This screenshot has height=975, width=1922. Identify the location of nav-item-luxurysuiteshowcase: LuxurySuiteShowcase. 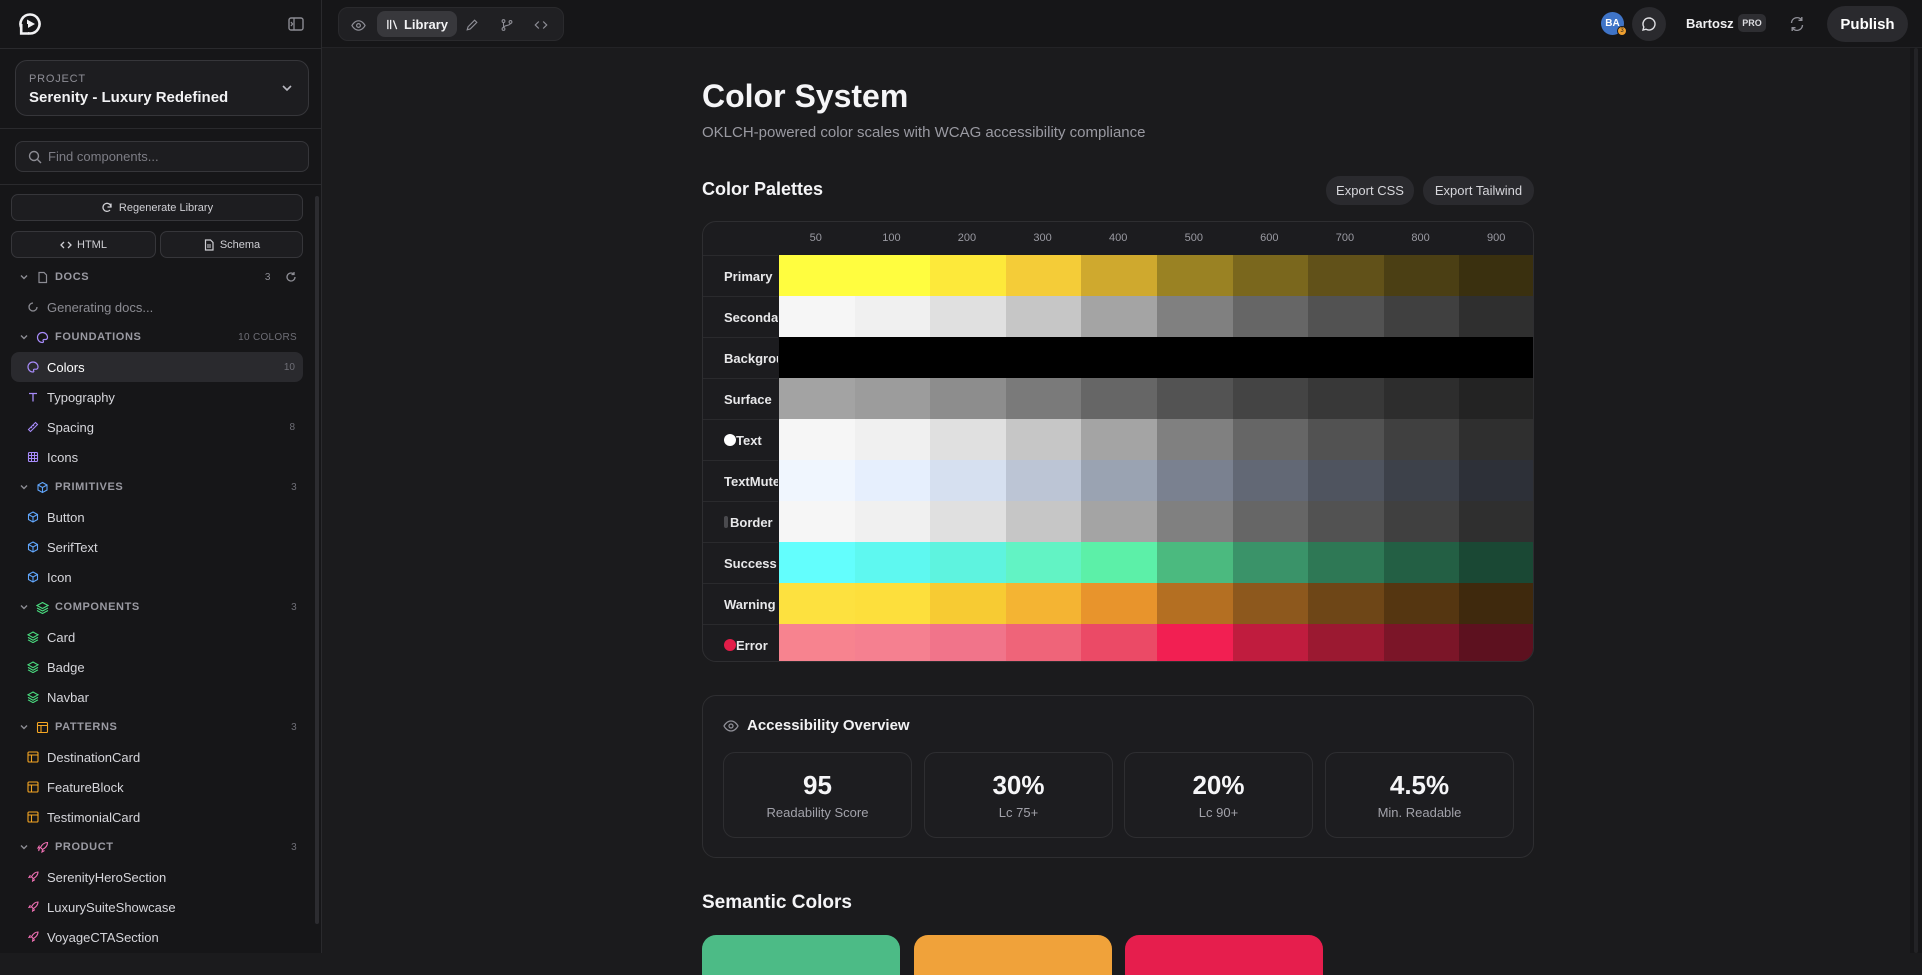
(157, 907).